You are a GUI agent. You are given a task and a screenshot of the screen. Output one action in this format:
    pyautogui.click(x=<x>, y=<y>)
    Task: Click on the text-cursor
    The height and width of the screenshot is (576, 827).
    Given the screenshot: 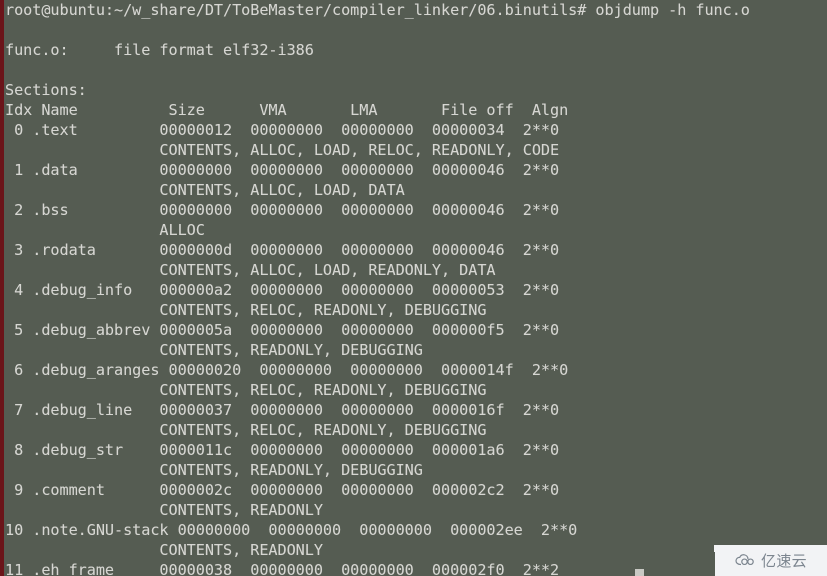 What is the action you would take?
    pyautogui.click(x=639, y=572)
    